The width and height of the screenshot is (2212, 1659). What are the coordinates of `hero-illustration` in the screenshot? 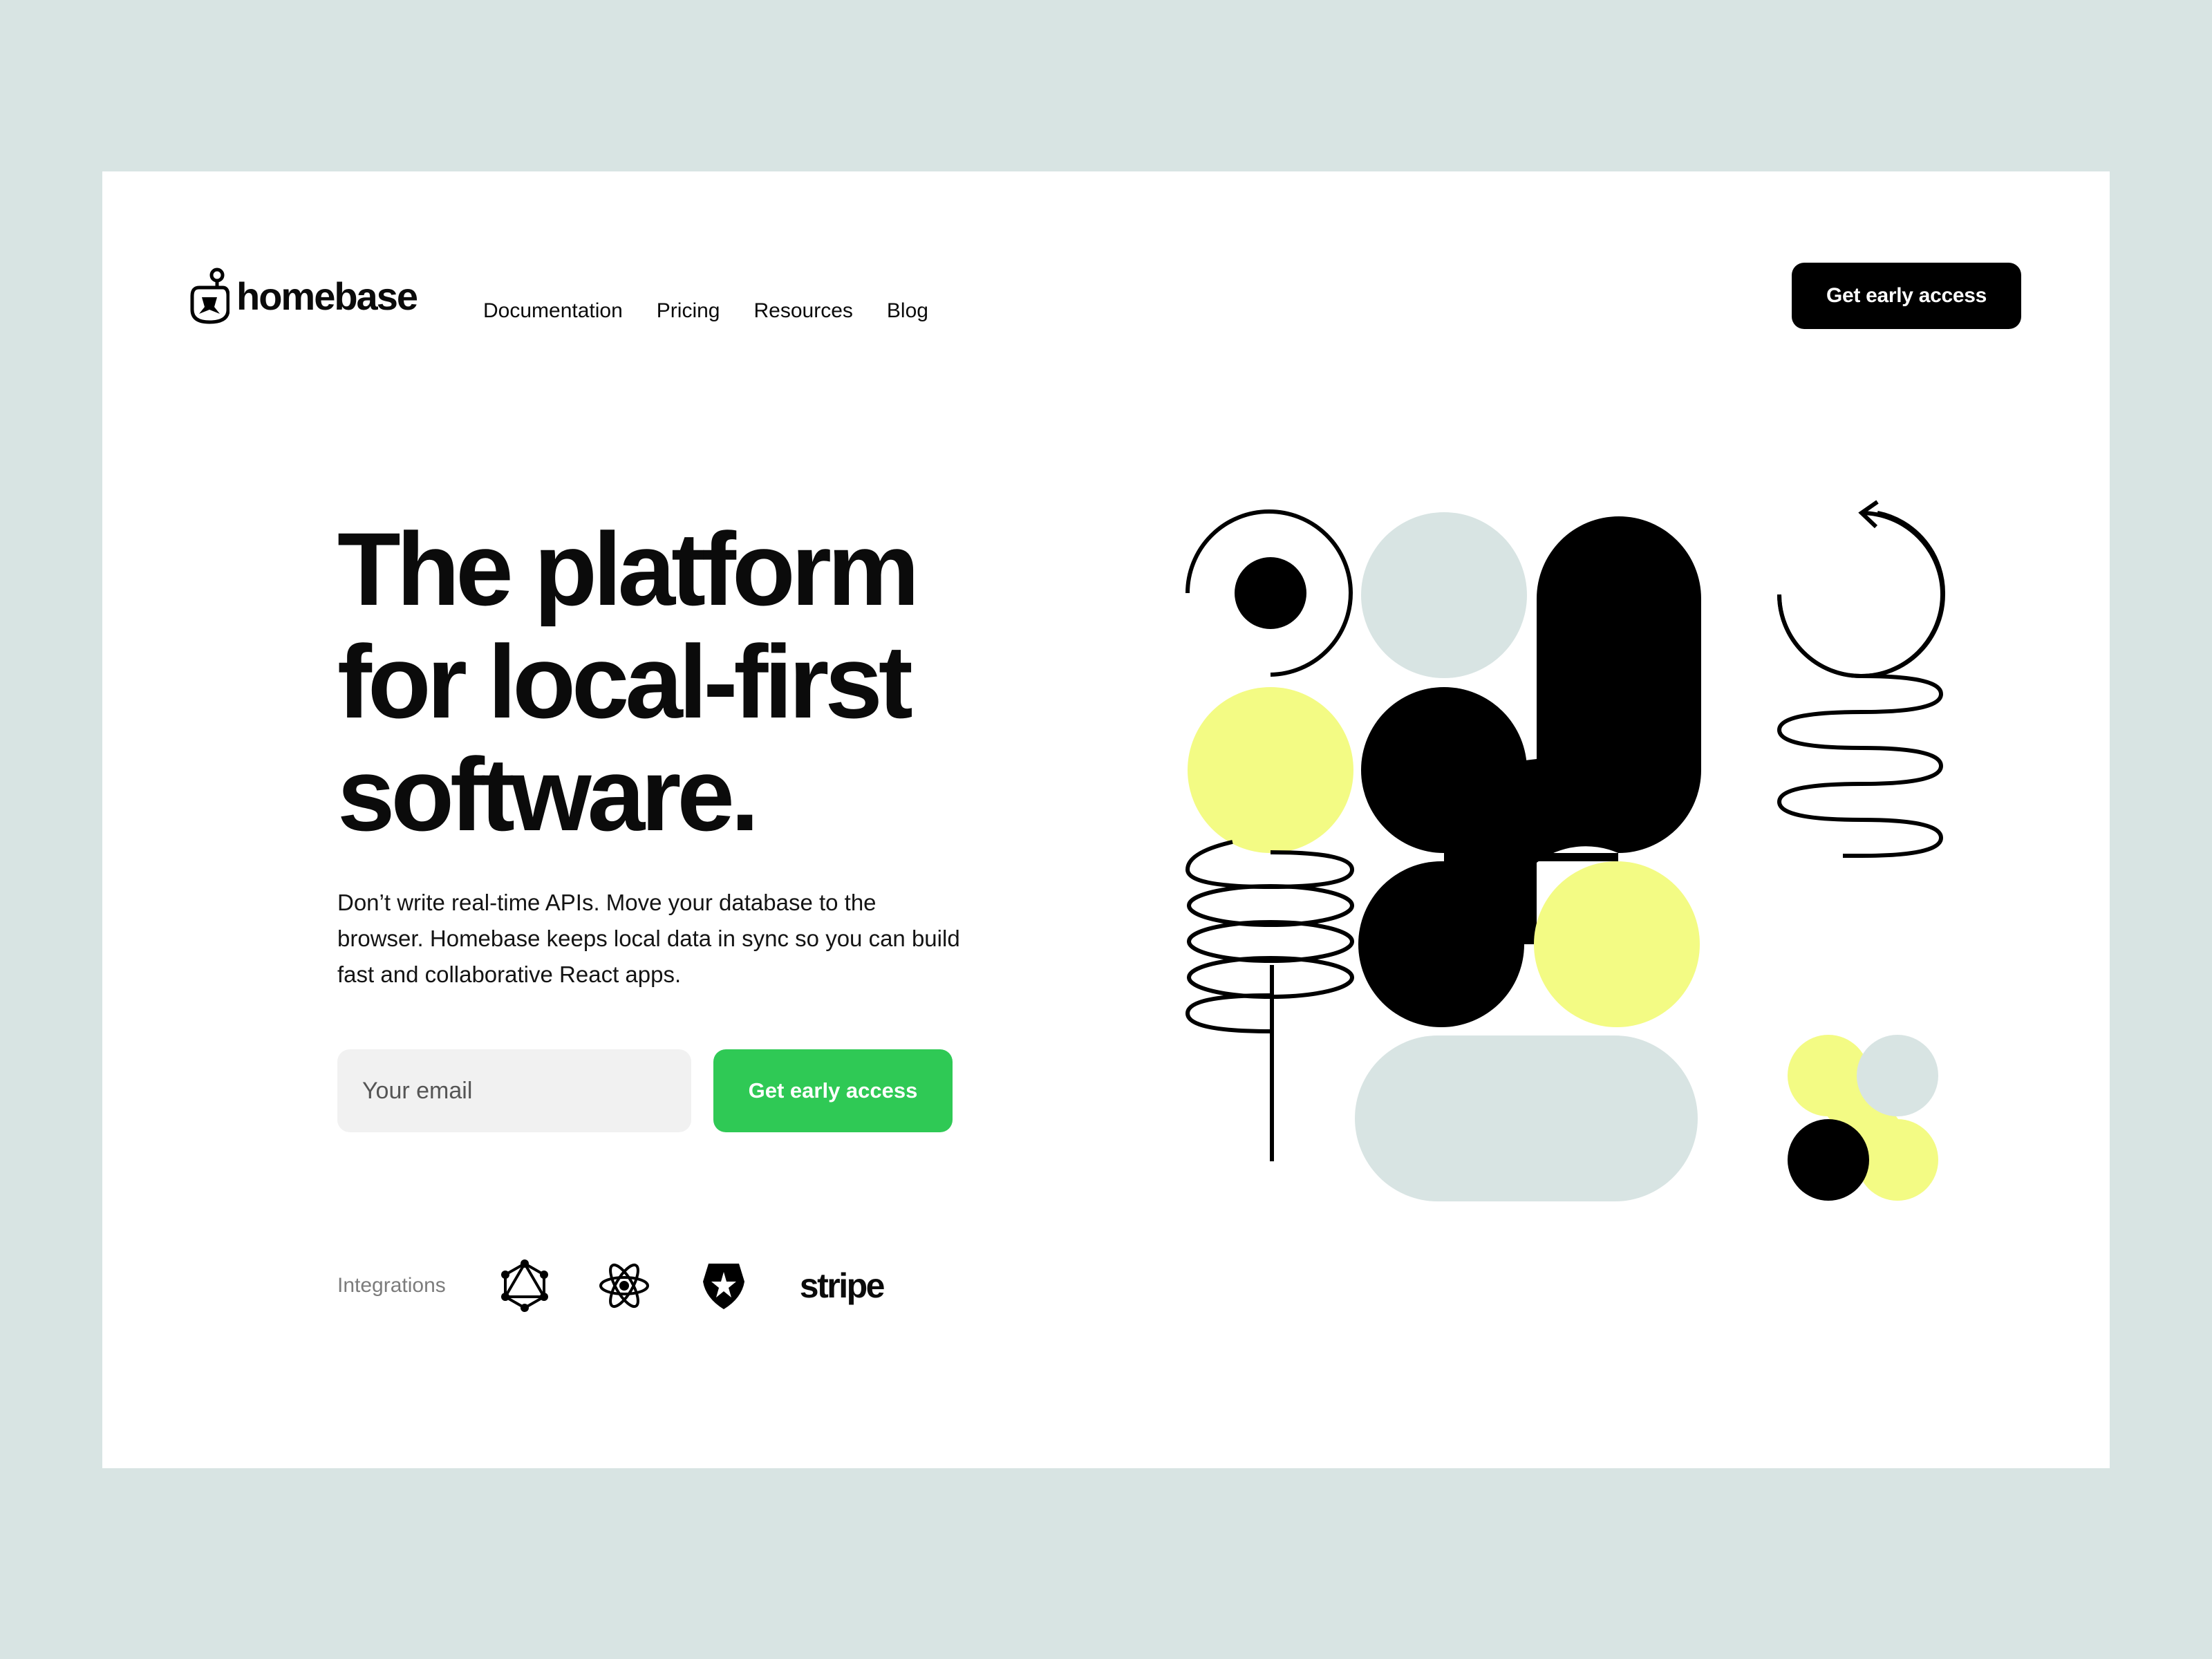 It's located at (1565, 850).